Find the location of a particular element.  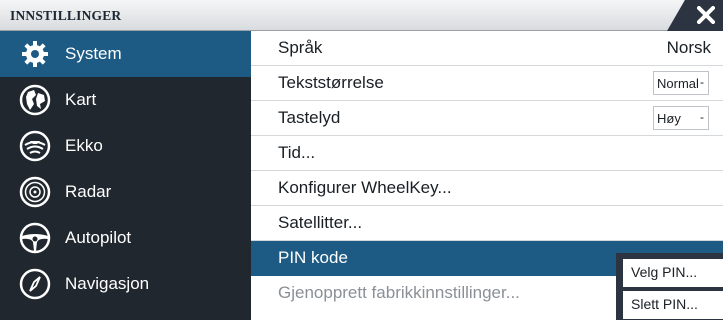

setting-row-tekststorrelse: Tekststørrelse Normal - is located at coordinates (487, 83).